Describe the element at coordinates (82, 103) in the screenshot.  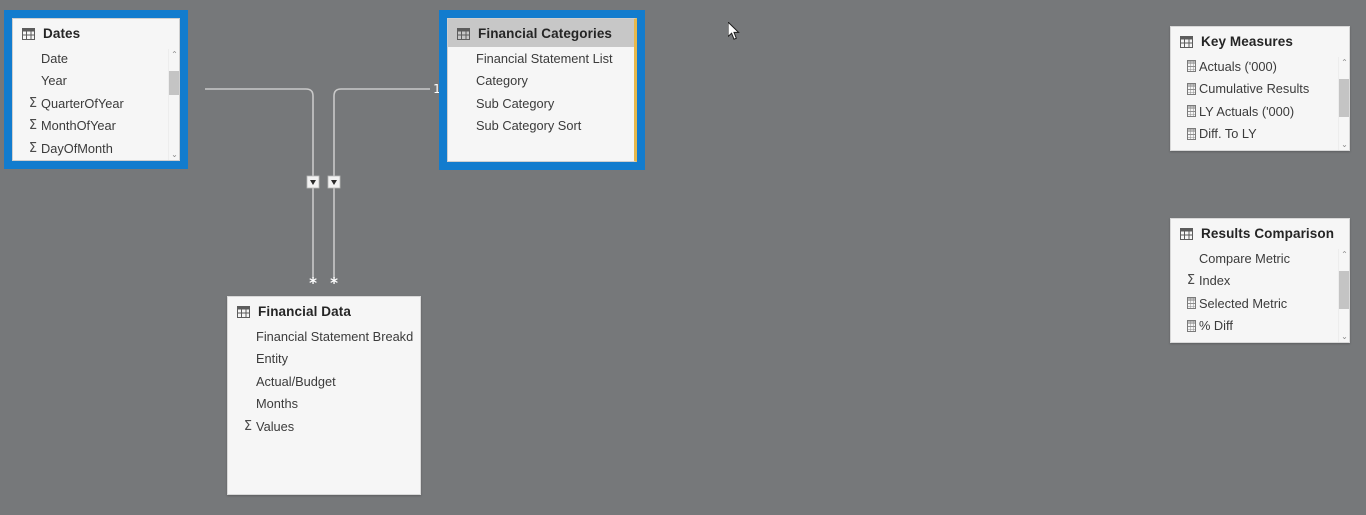
I see `field-label: QuarterOfYear` at that location.